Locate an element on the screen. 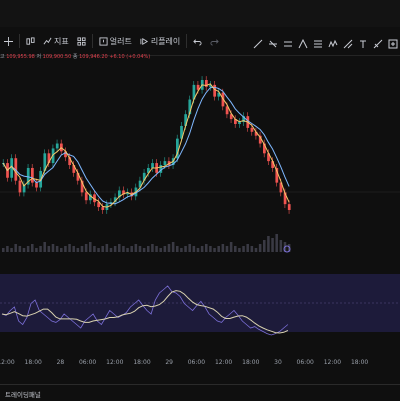  text-icon is located at coordinates (363, 41).